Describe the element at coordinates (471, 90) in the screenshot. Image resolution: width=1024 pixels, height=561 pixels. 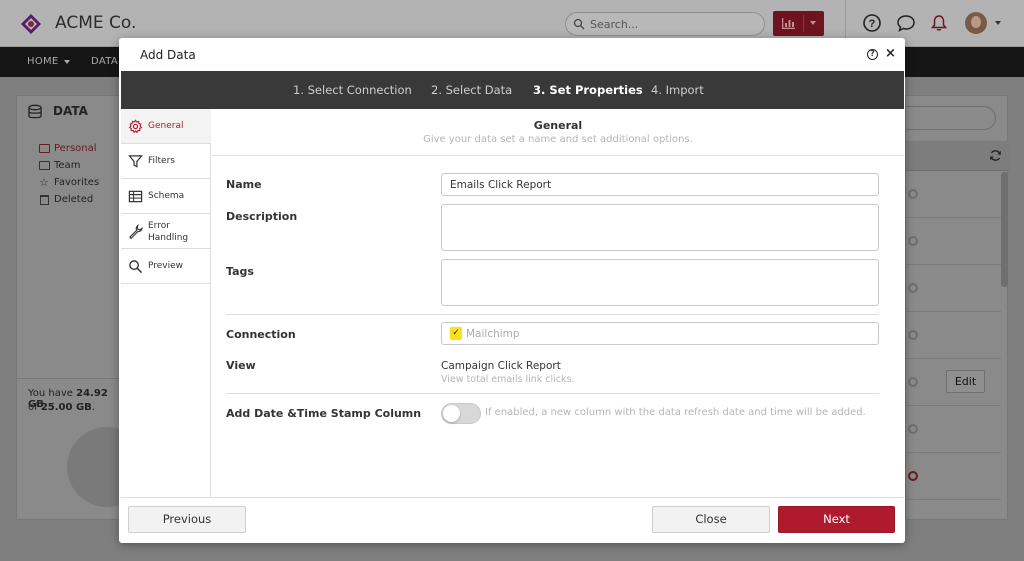
I see `step-select-data: 2. Select Data` at that location.